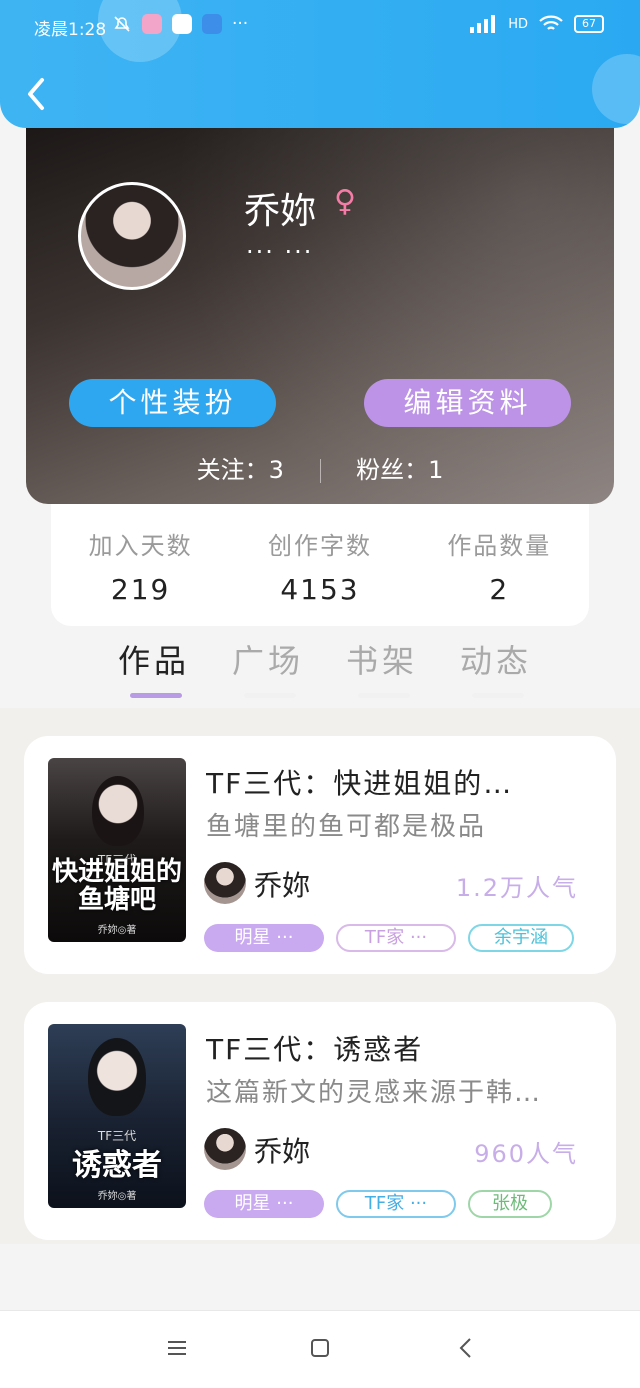 The image size is (640, 1388). Describe the element at coordinates (319, 546) in the screenshot. I see `stat-label: 创作字数` at that location.